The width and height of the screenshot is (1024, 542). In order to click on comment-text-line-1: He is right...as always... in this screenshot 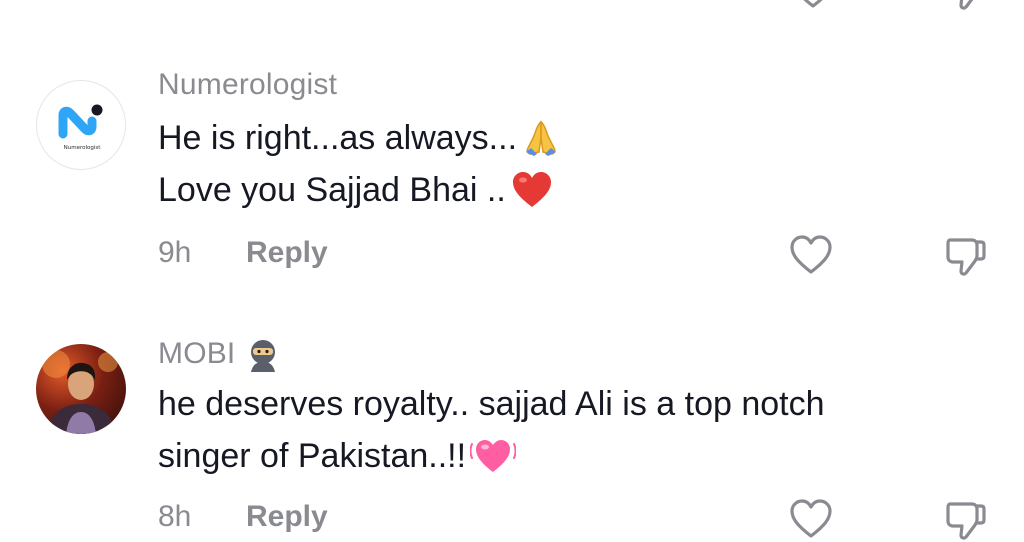, I will do `click(338, 138)`.